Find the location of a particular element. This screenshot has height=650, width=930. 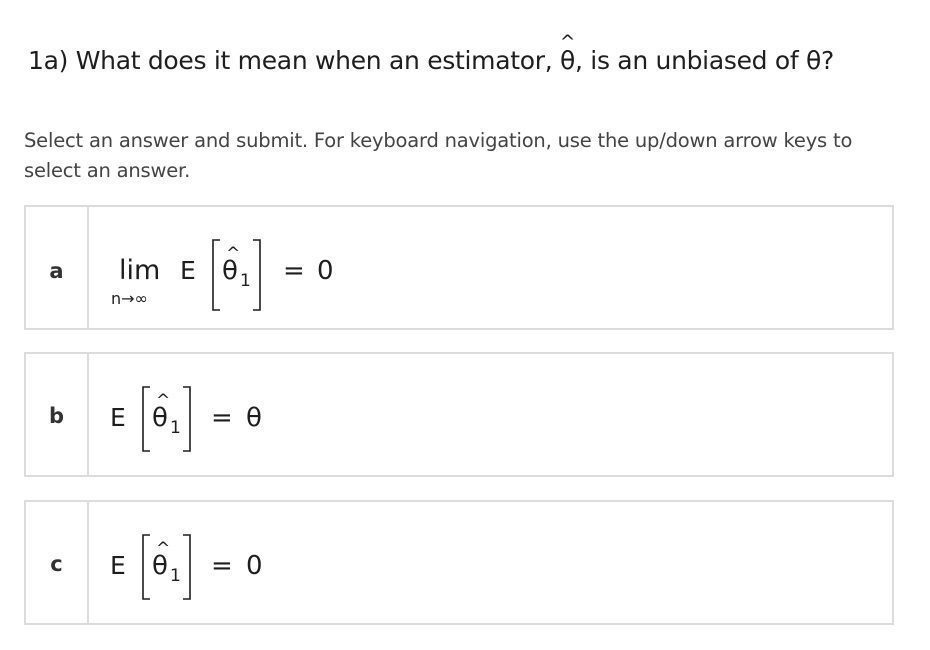

question-suffix: ? is located at coordinates (827, 60).